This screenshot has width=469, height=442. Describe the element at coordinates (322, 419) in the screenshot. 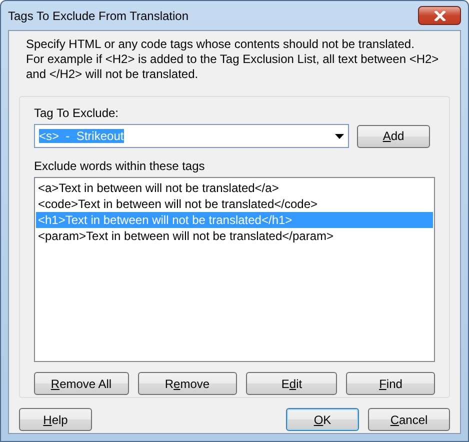

I see `dialog-button: OK` at that location.